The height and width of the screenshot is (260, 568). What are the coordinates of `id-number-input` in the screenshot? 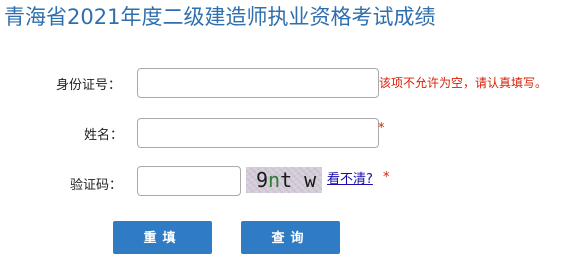 It's located at (258, 83).